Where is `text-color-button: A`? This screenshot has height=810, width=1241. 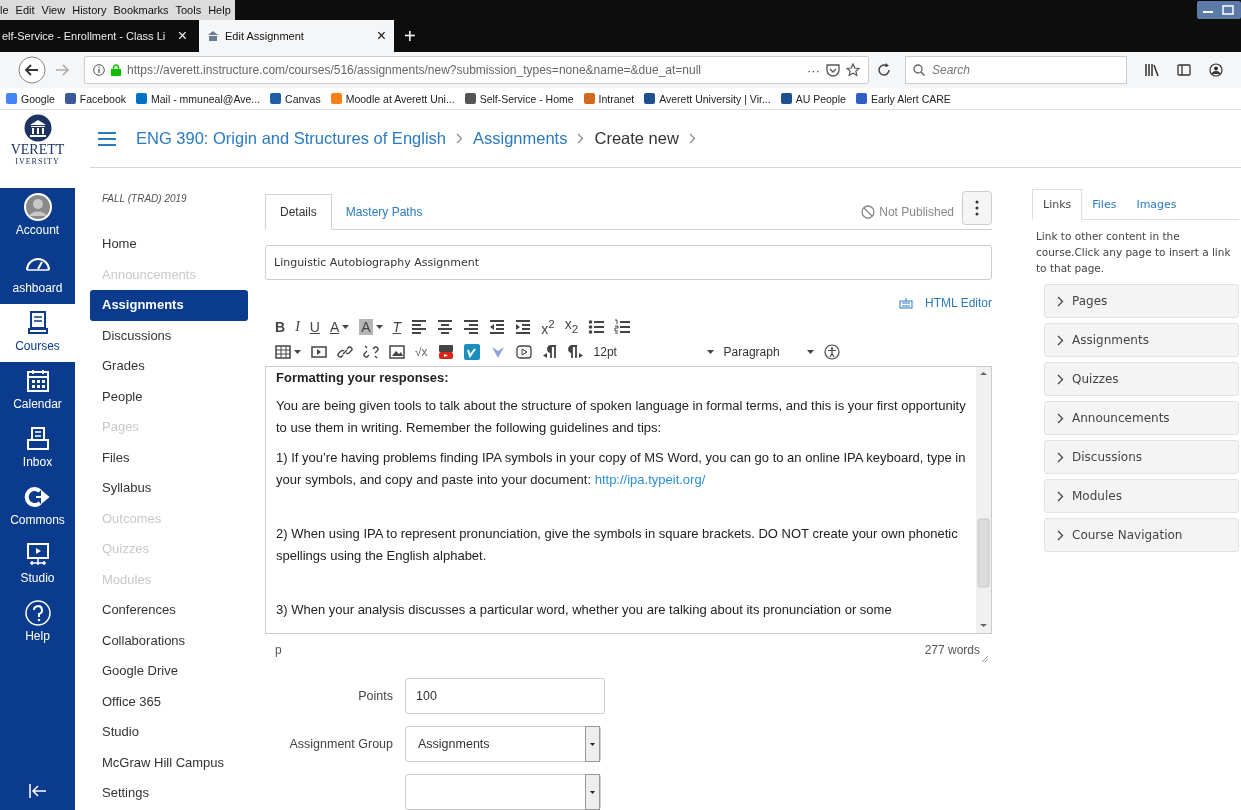 text-color-button: A is located at coordinates (339, 326).